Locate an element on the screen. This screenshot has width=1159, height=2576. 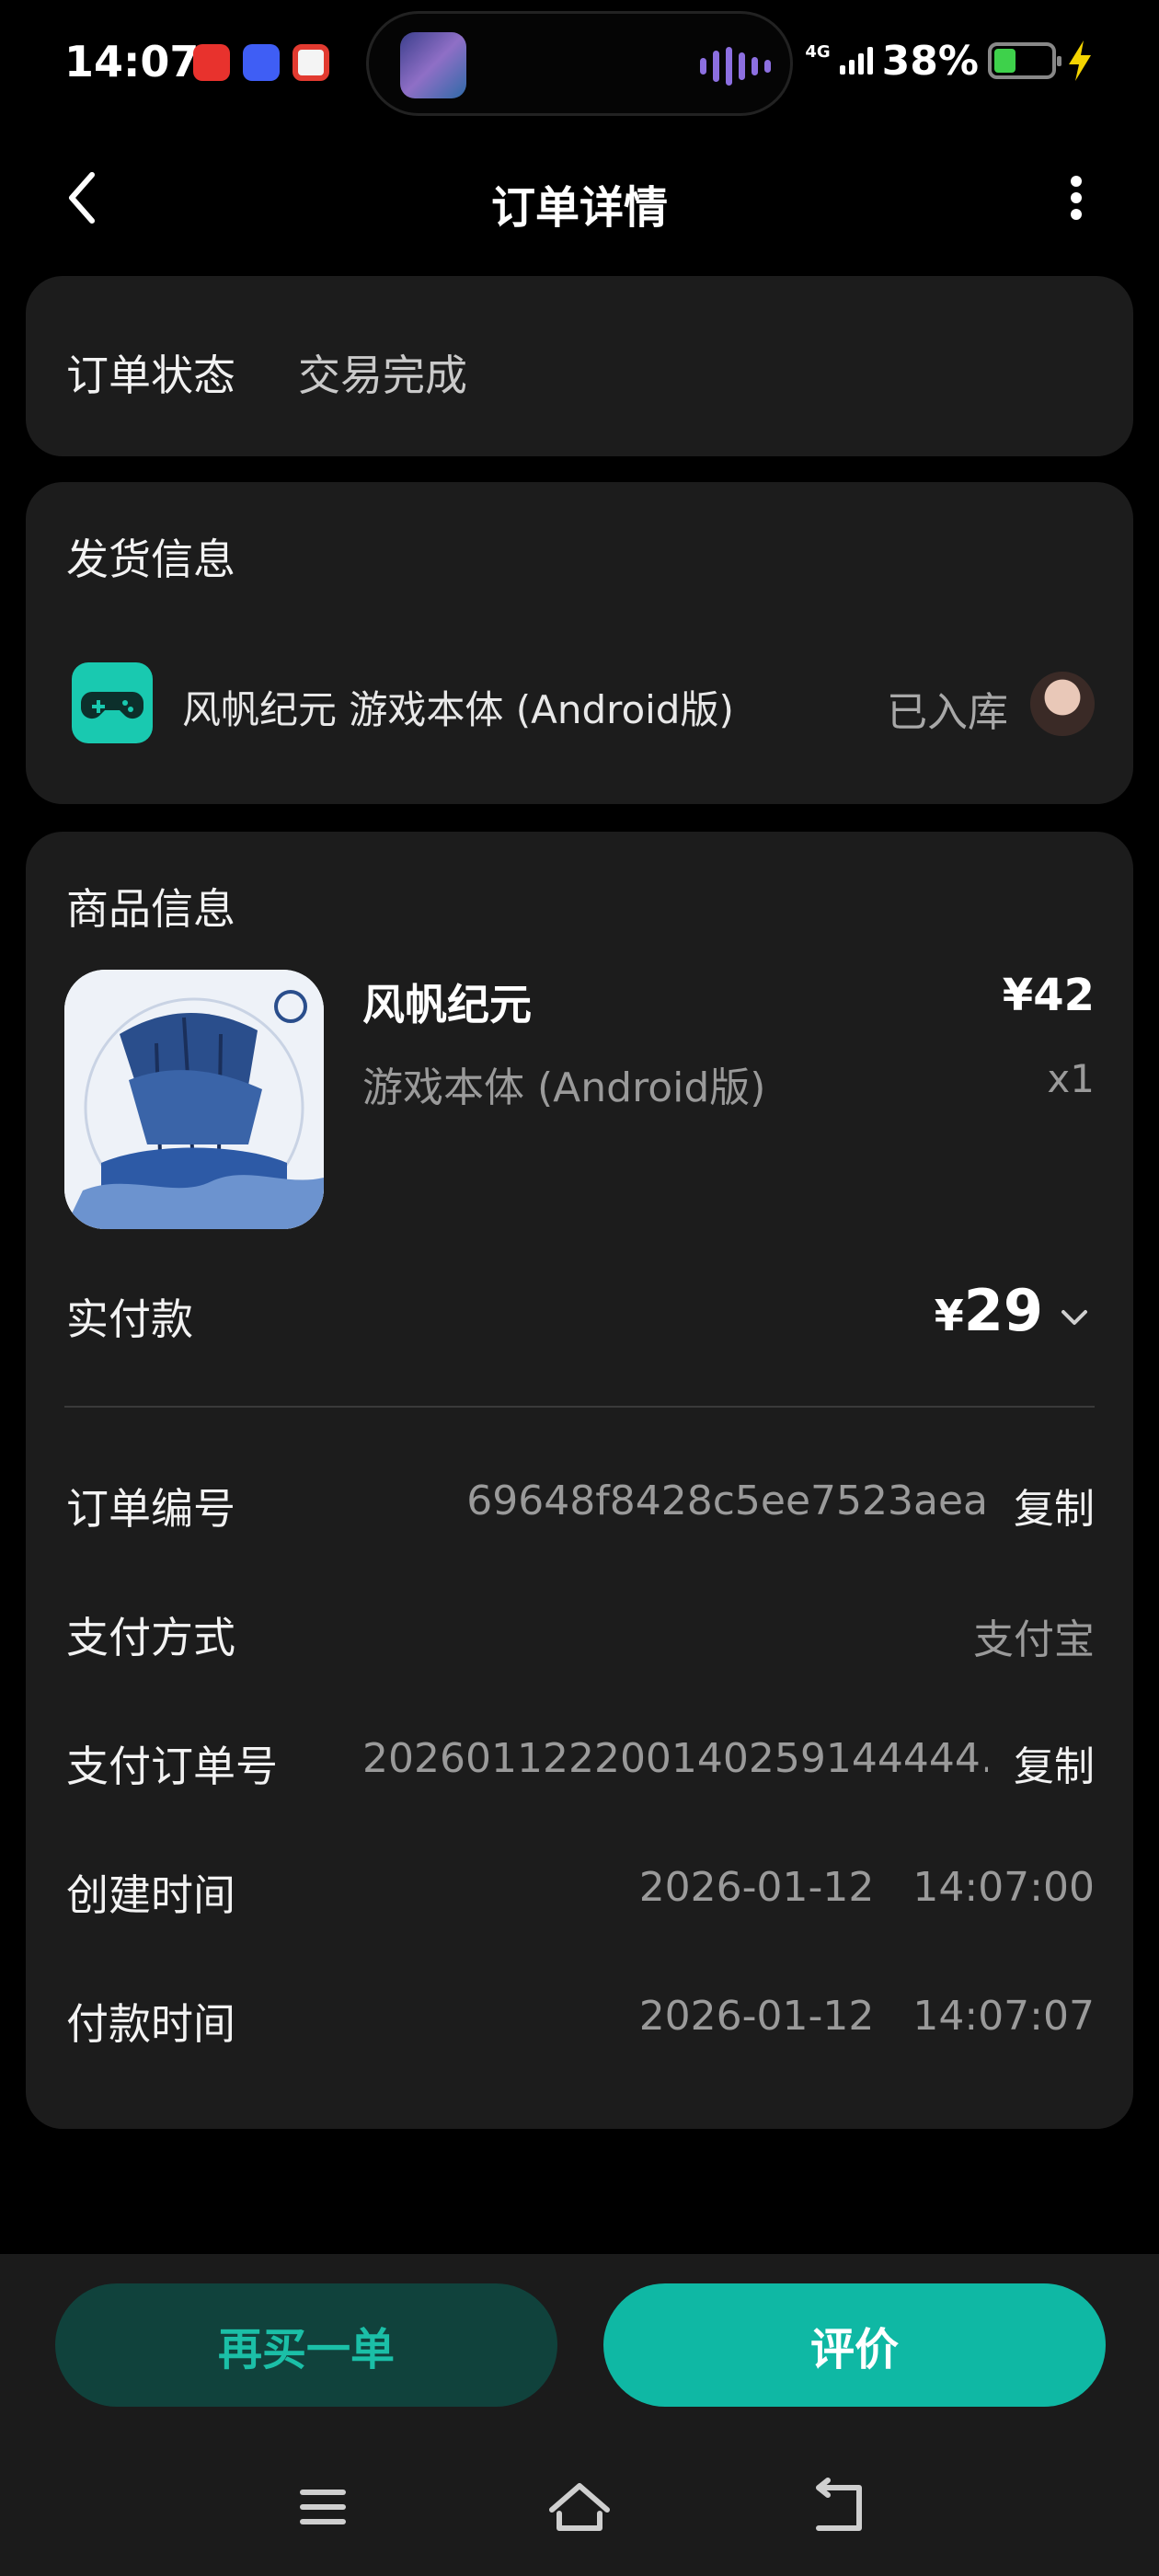
copy-order-number-button: 复制 is located at coordinates (1054, 1505).